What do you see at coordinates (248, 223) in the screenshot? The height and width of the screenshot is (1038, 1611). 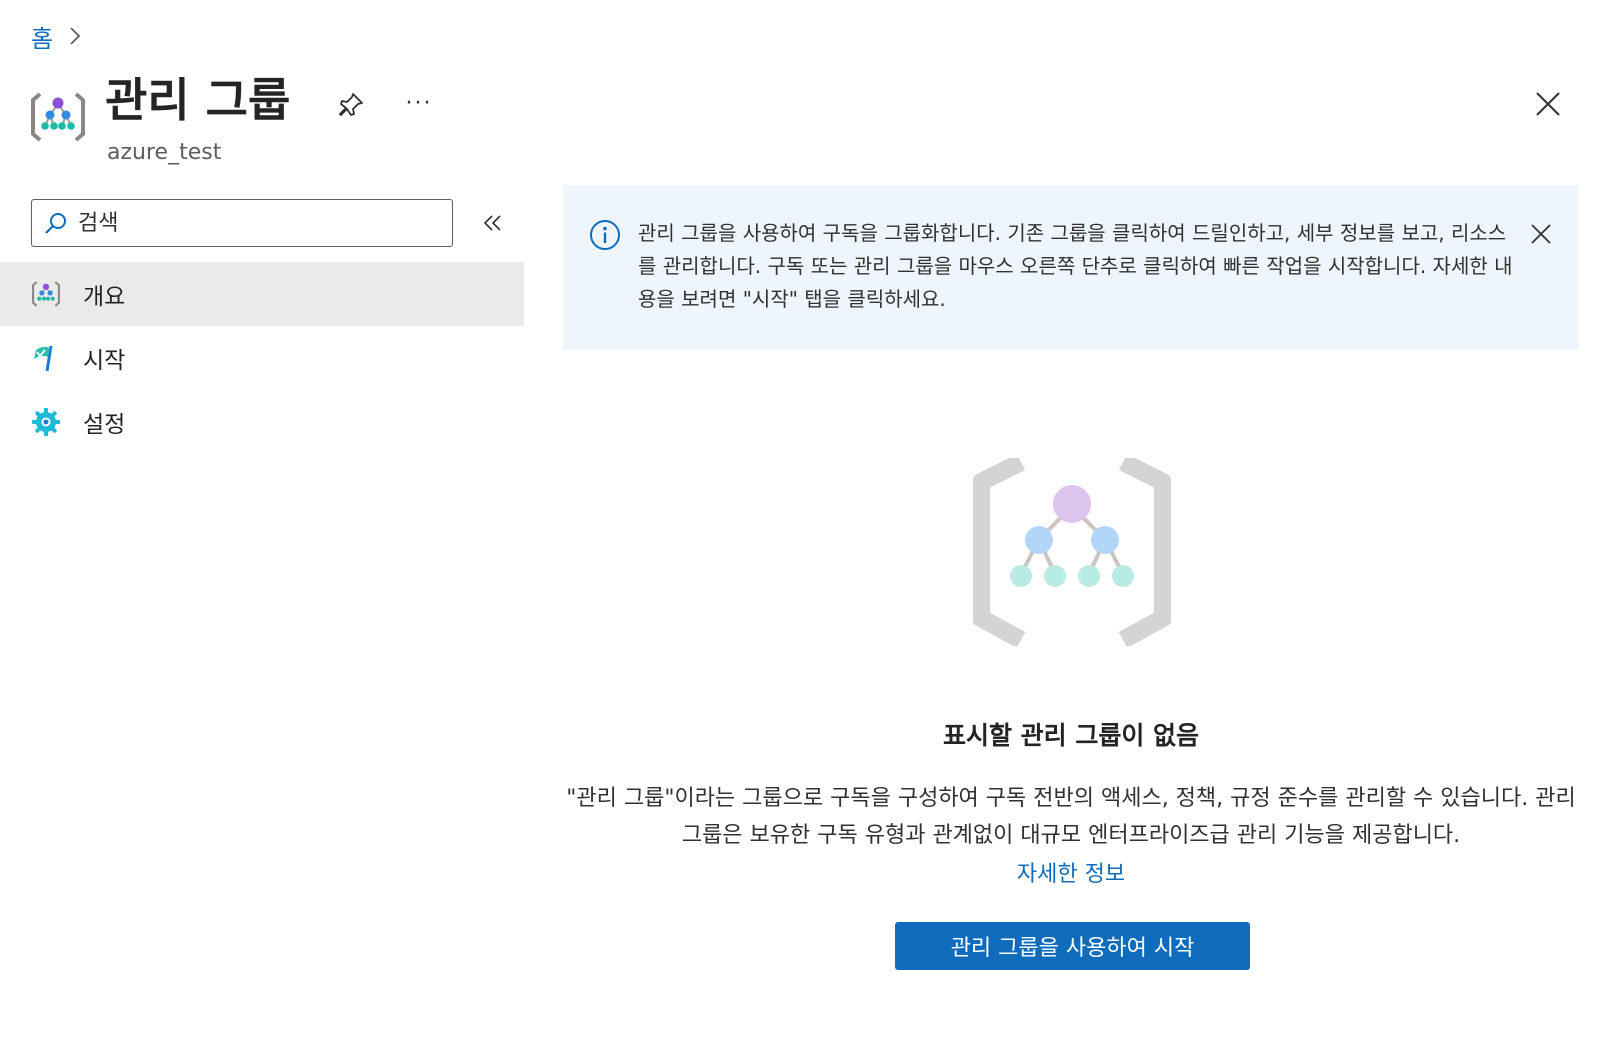 I see `search-input` at bounding box center [248, 223].